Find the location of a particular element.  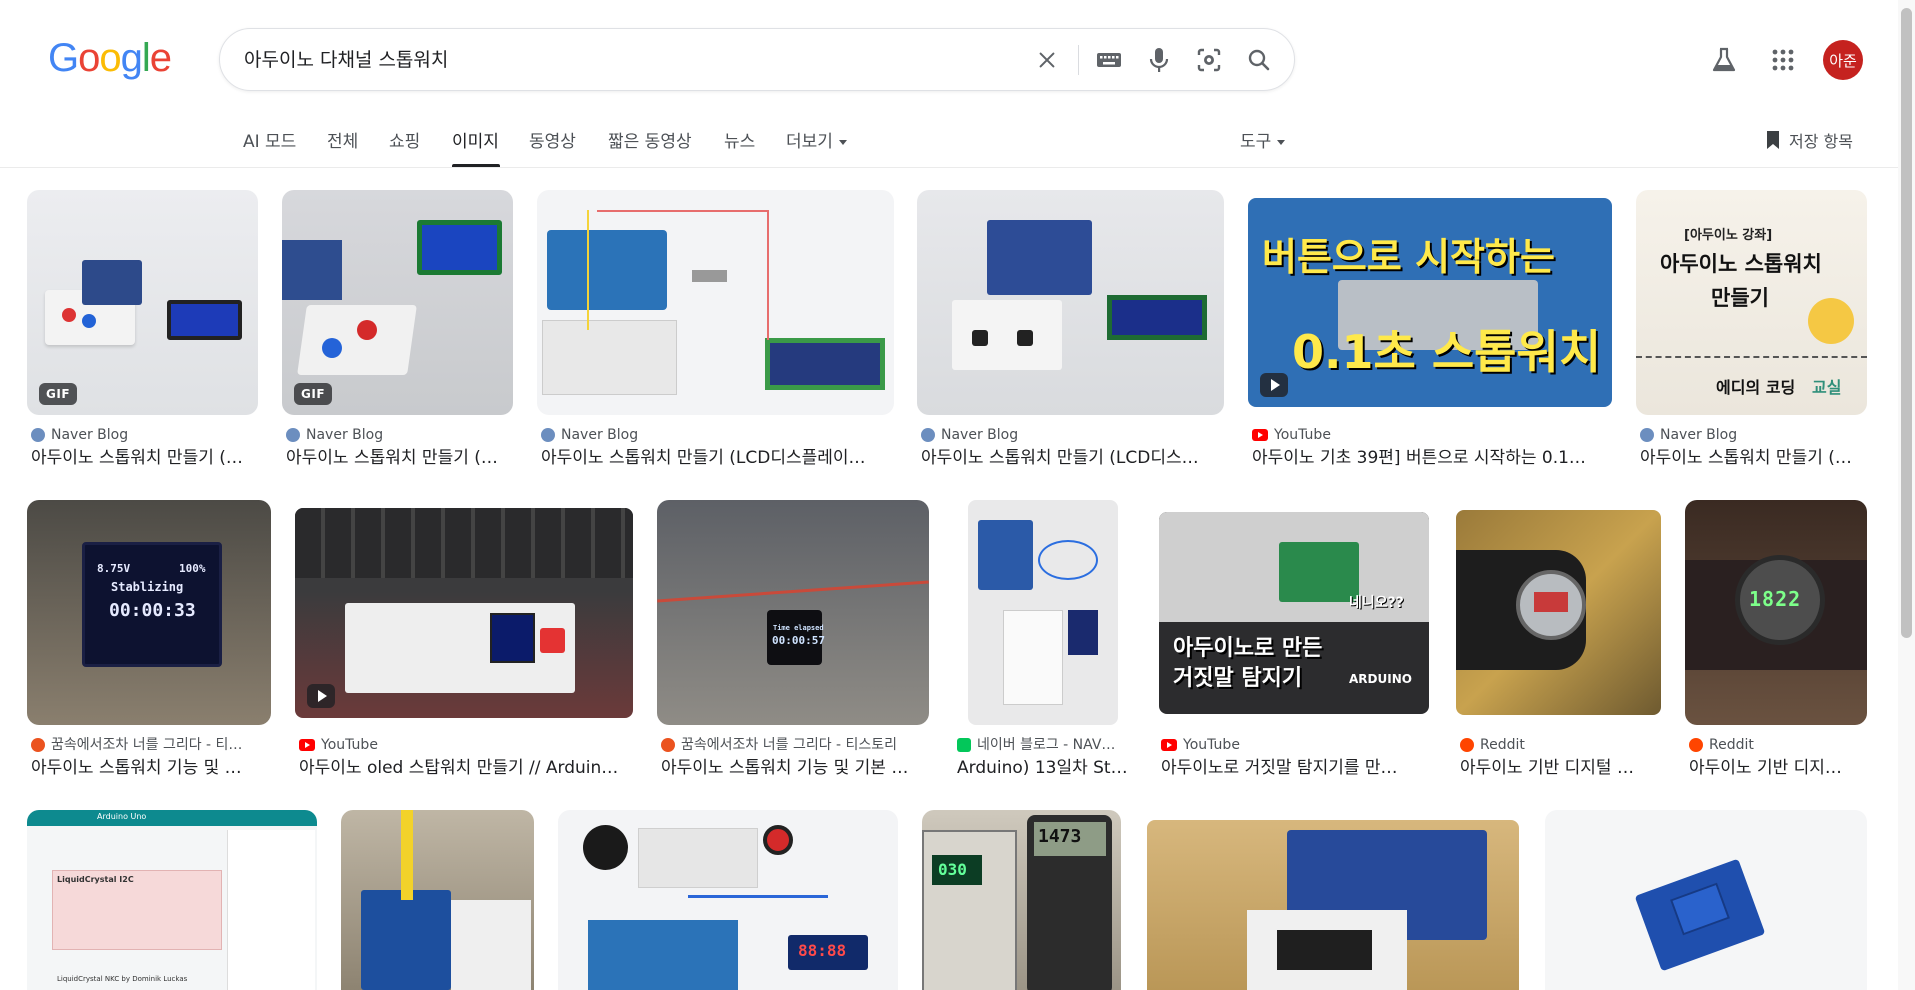

result-thumbnail: 8.75V 100% Stablizing 00:00:33 is located at coordinates (149, 612).